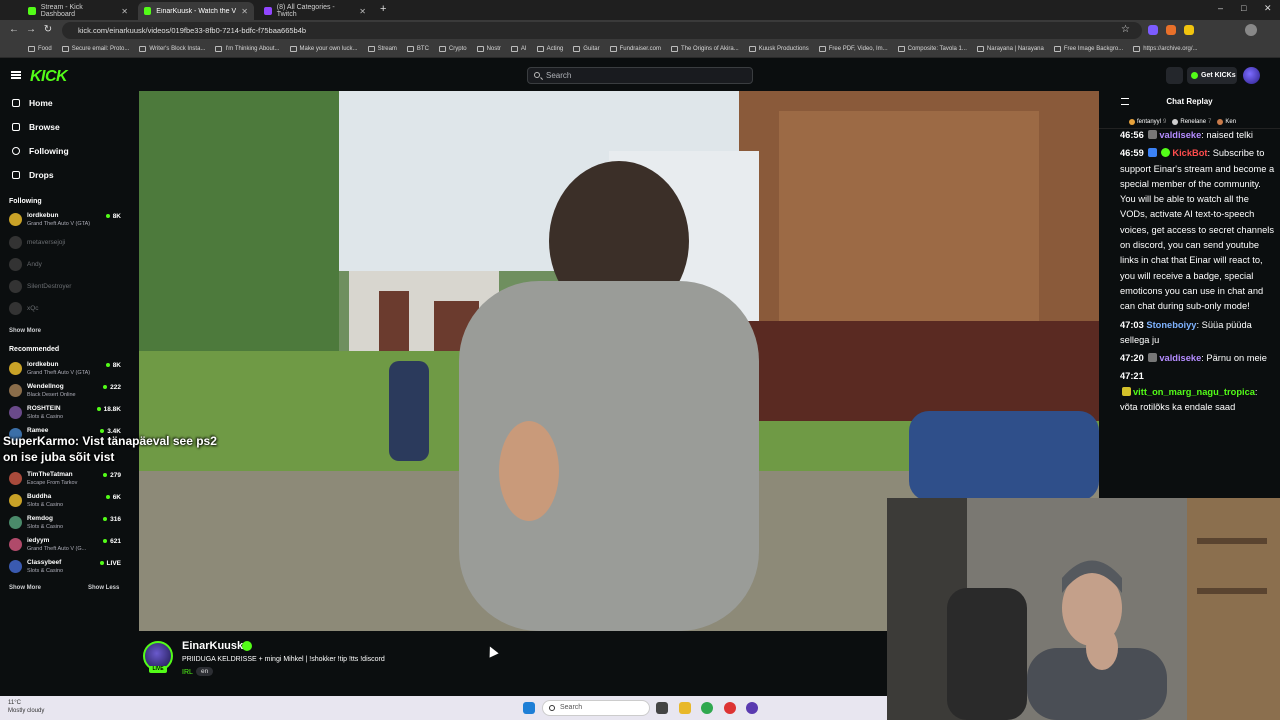  What do you see at coordinates (247, 646) in the screenshot?
I see `verified-icon` at bounding box center [247, 646].